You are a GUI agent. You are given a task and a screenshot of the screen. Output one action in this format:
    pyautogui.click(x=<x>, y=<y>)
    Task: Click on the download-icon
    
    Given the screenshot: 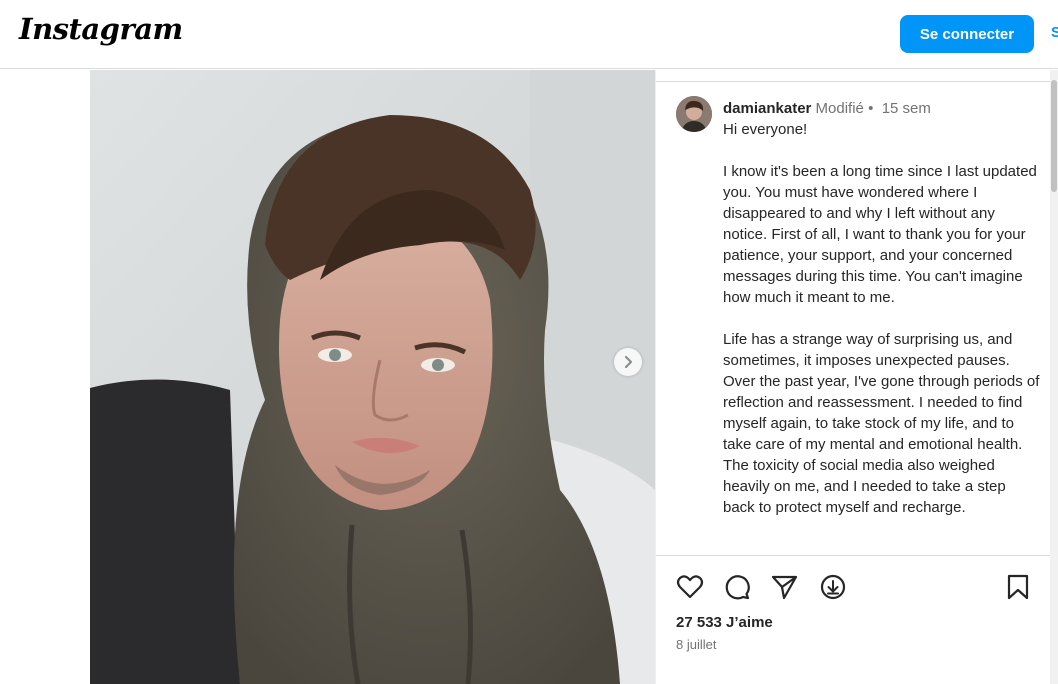 What is the action you would take?
    pyautogui.click(x=833, y=587)
    